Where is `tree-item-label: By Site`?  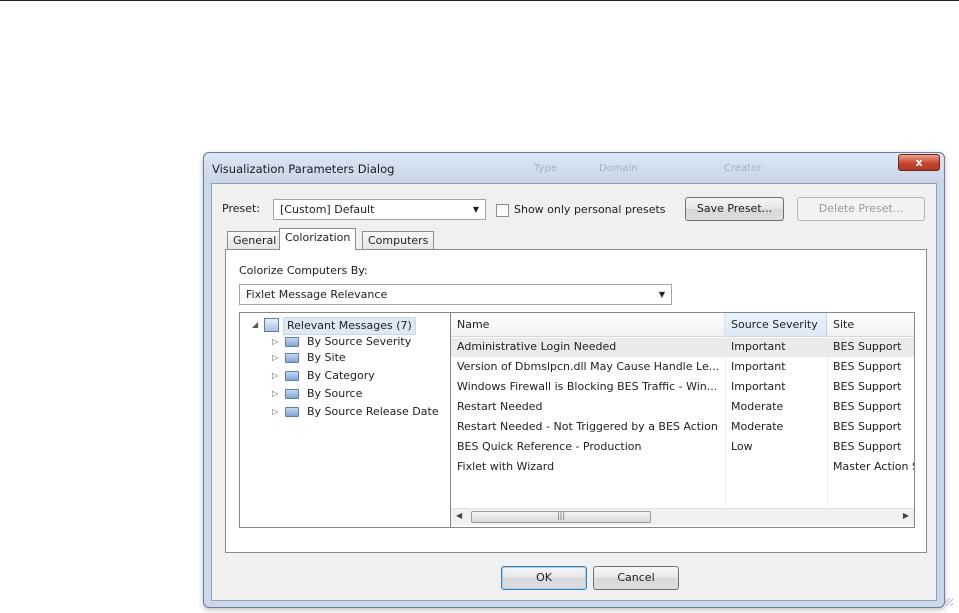
tree-item-label: By Site is located at coordinates (326, 357).